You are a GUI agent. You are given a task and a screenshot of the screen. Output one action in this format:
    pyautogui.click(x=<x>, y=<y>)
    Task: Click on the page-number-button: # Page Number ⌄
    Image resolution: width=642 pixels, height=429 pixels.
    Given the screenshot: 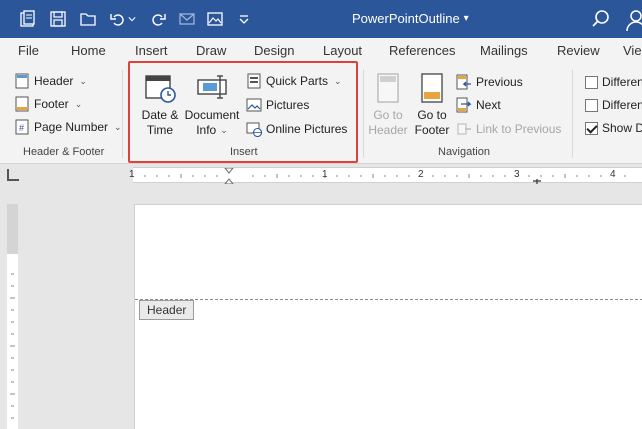 What is the action you would take?
    pyautogui.click(x=68, y=127)
    